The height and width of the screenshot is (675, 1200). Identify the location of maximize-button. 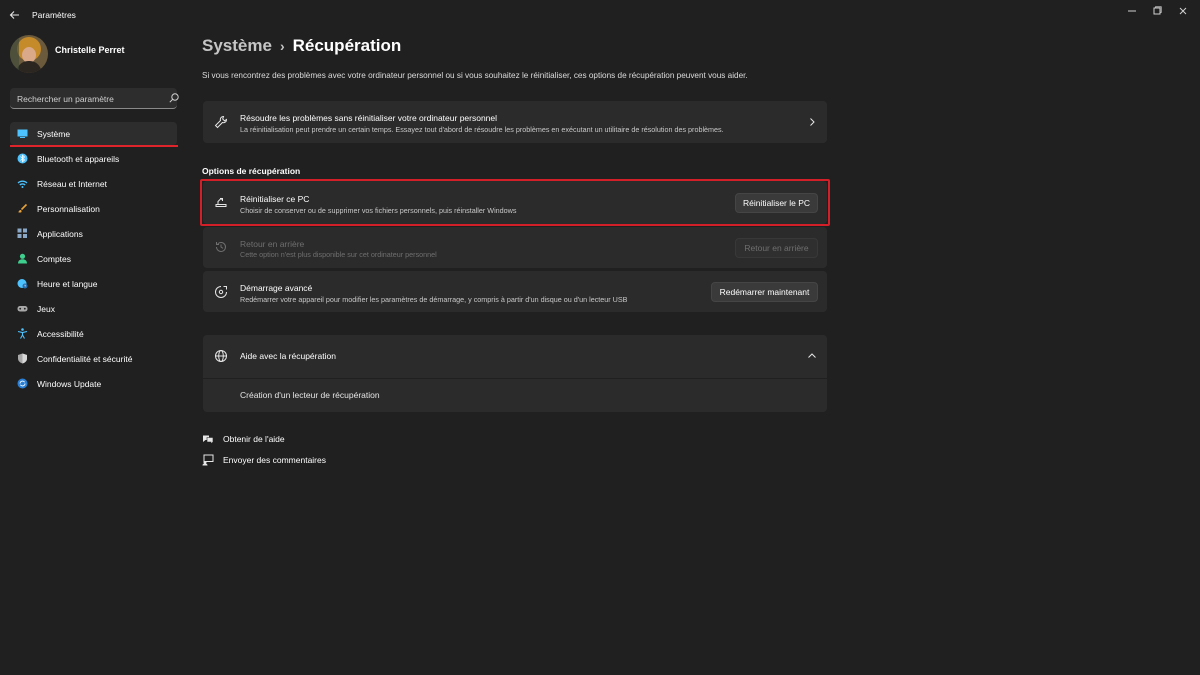
(1157, 11).